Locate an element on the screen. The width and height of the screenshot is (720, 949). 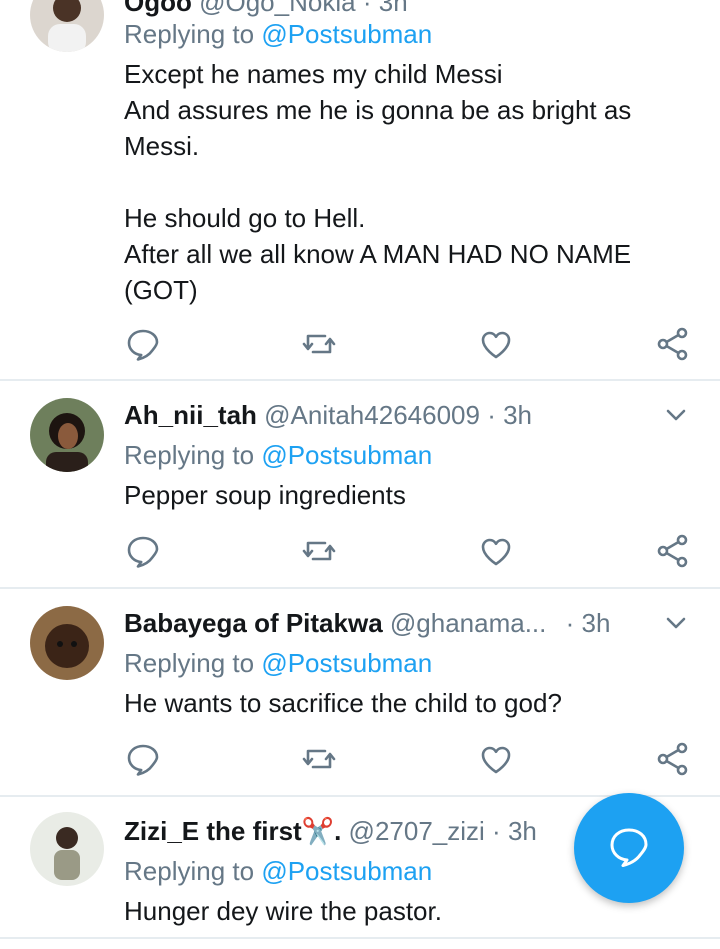
tweet-header: Ogoo @Ogo_Nokia · 3h is located at coordinates (266, 9).